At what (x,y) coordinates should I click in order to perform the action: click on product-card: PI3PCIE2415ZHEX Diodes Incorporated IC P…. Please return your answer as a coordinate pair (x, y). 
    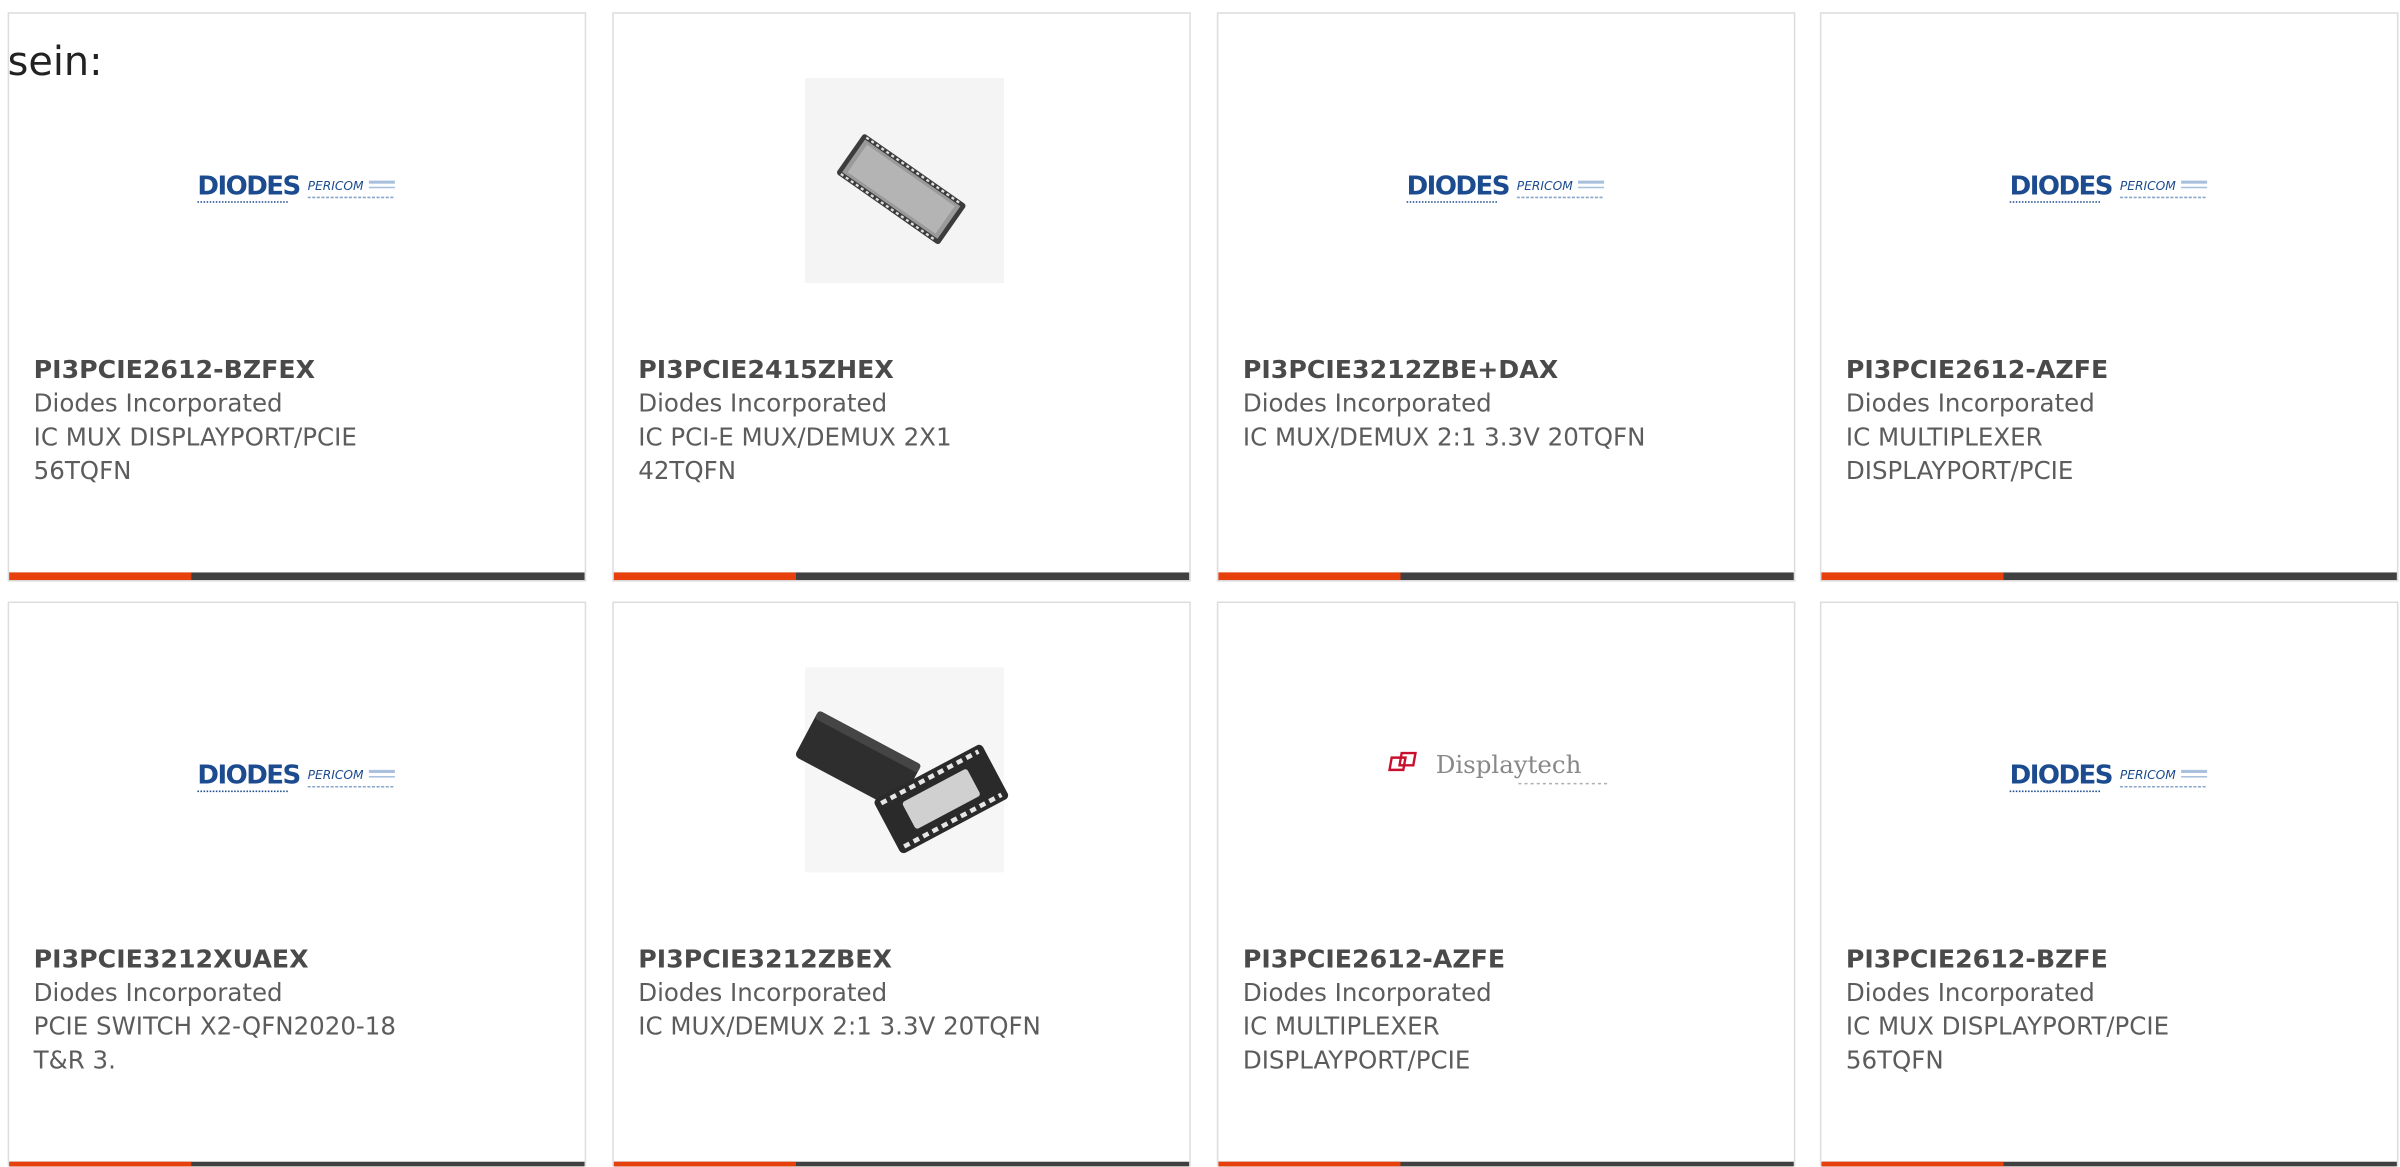
    Looking at the image, I should click on (901, 297).